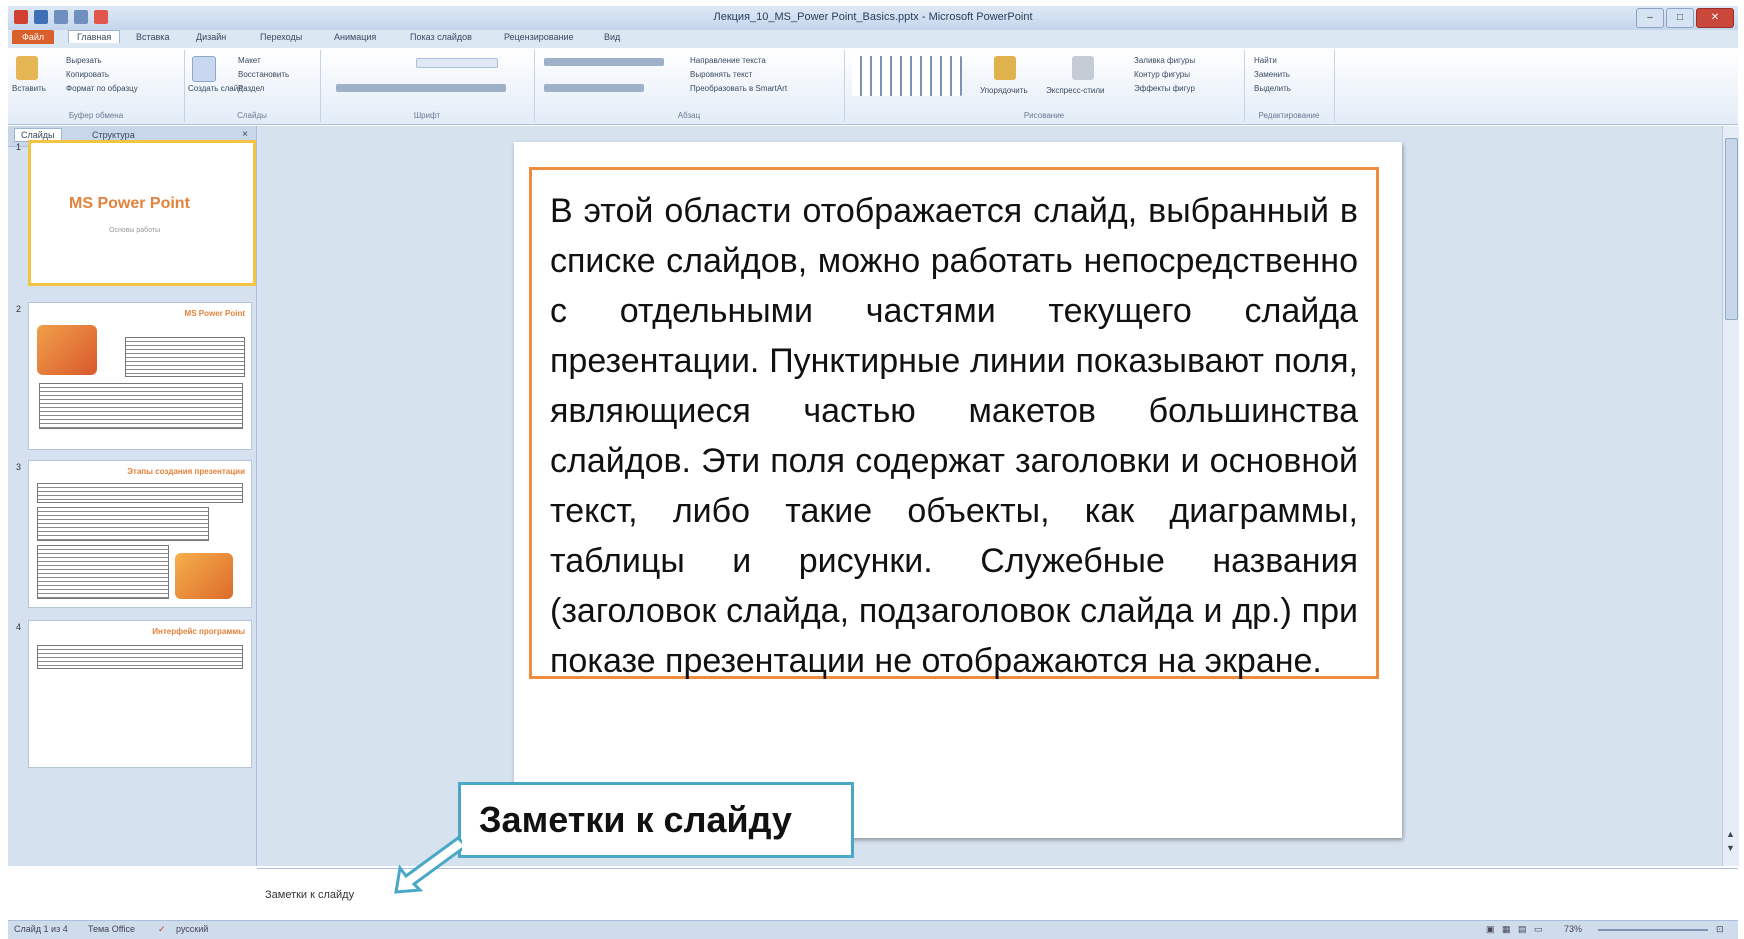  What do you see at coordinates (457, 63) in the screenshot?
I see `font-size-select` at bounding box center [457, 63].